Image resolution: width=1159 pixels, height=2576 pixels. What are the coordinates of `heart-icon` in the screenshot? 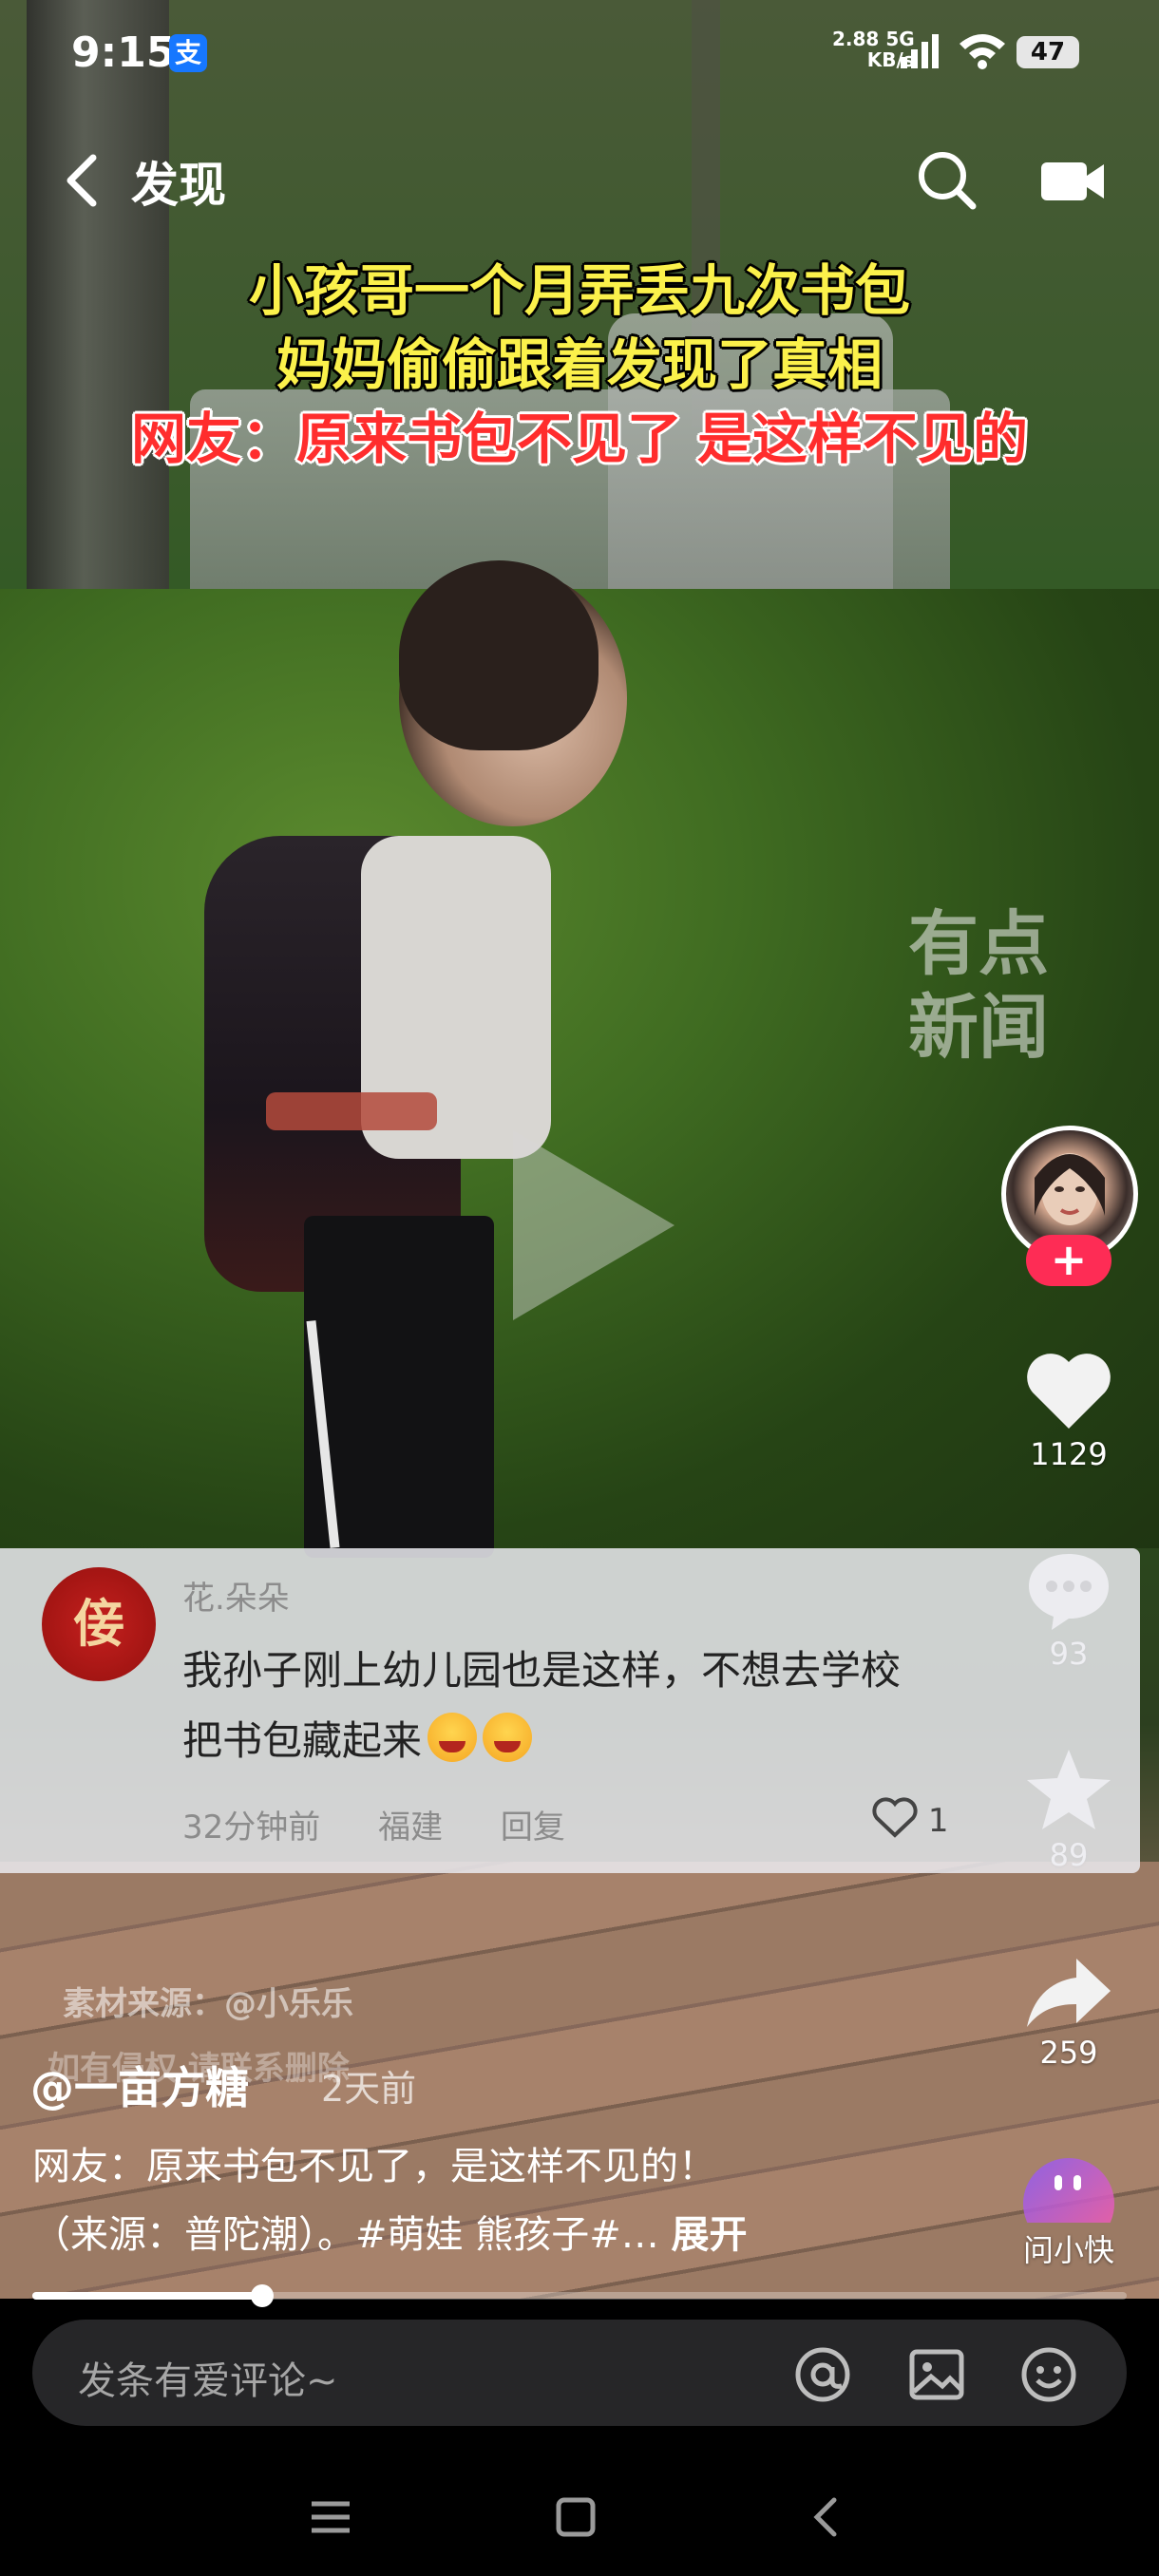 It's located at (1069, 1391).